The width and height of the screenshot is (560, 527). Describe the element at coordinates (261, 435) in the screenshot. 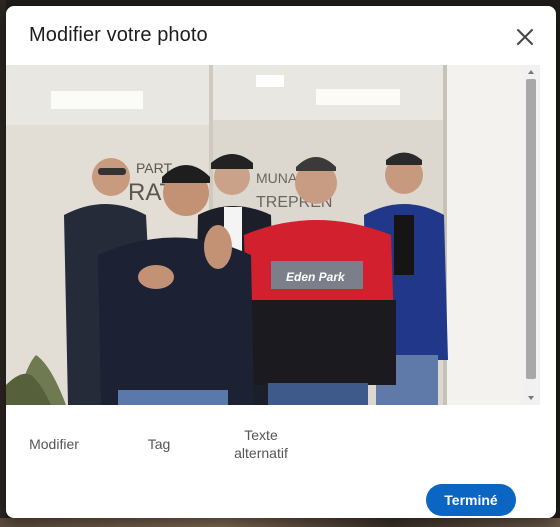

I see `alt-text-label-line1: Texte` at that location.